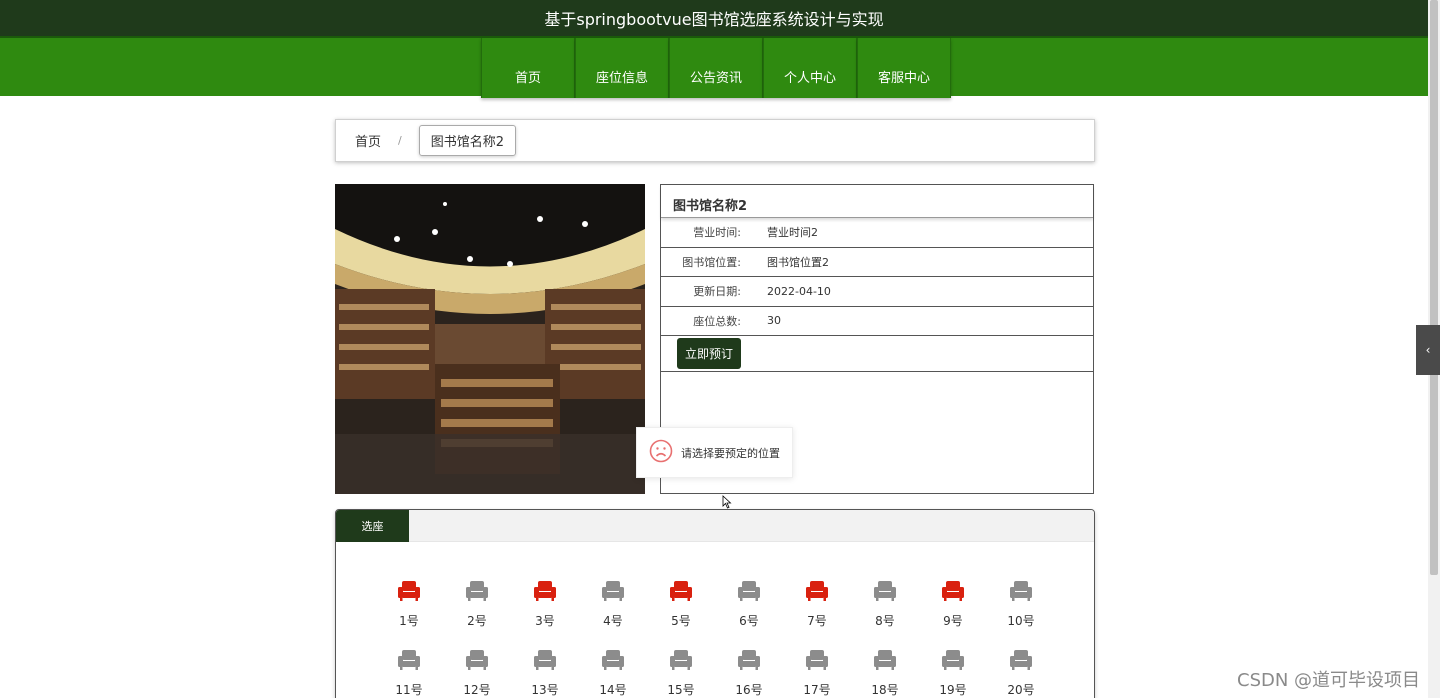 The width and height of the screenshot is (1440, 698). What do you see at coordinates (877, 201) in the screenshot?
I see `library-name: 图书馆名称2` at bounding box center [877, 201].